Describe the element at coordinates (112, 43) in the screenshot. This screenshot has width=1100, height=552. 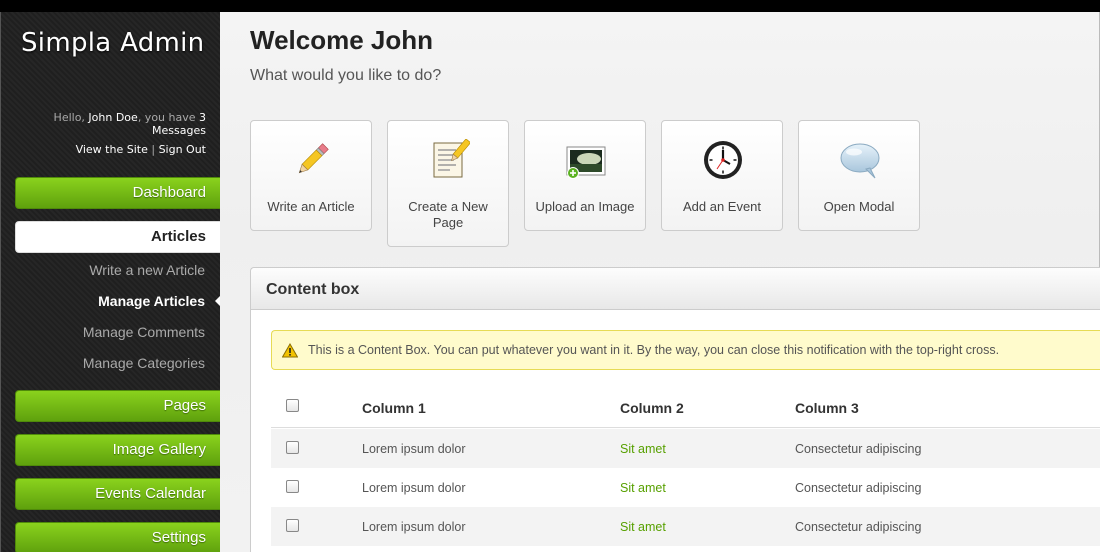
I see `app-logo: Simpla Admin` at that location.